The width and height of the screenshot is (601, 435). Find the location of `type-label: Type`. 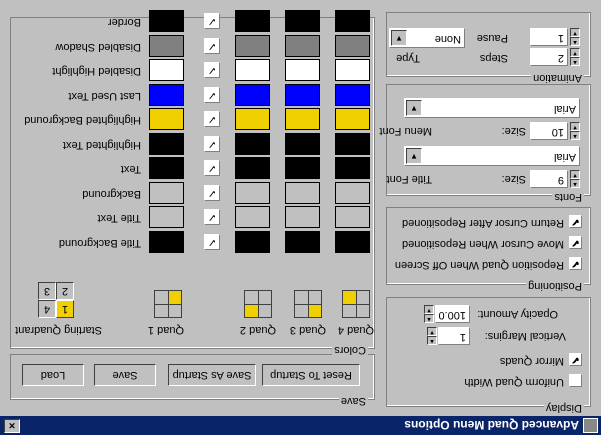

type-label: Type is located at coordinates (408, 58).